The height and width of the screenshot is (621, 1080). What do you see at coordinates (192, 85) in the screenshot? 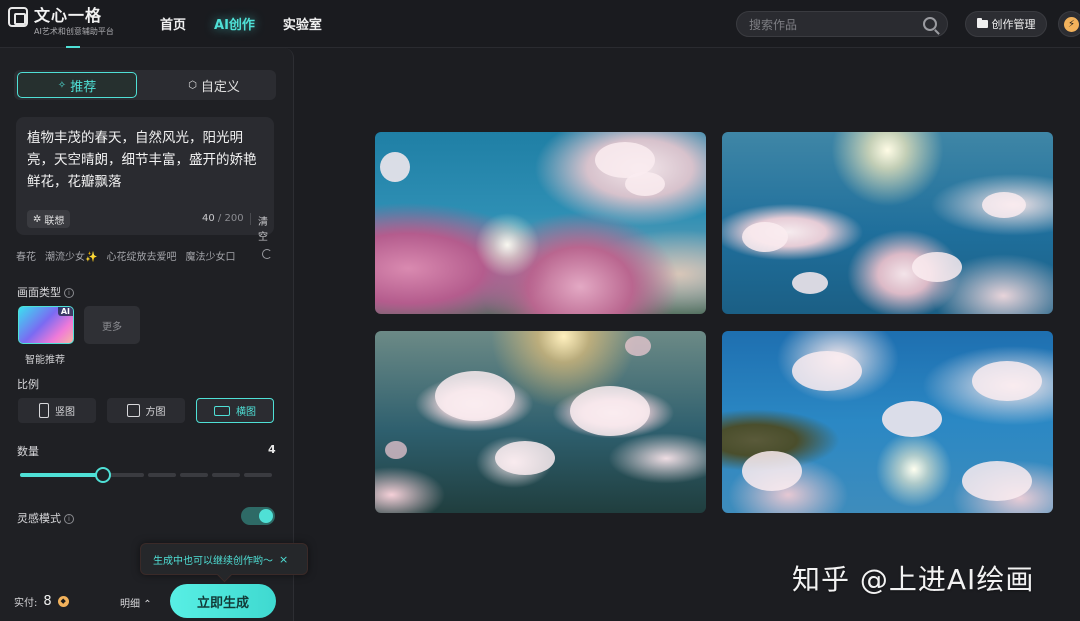
I see `hexagon-icon: ⬡` at bounding box center [192, 85].